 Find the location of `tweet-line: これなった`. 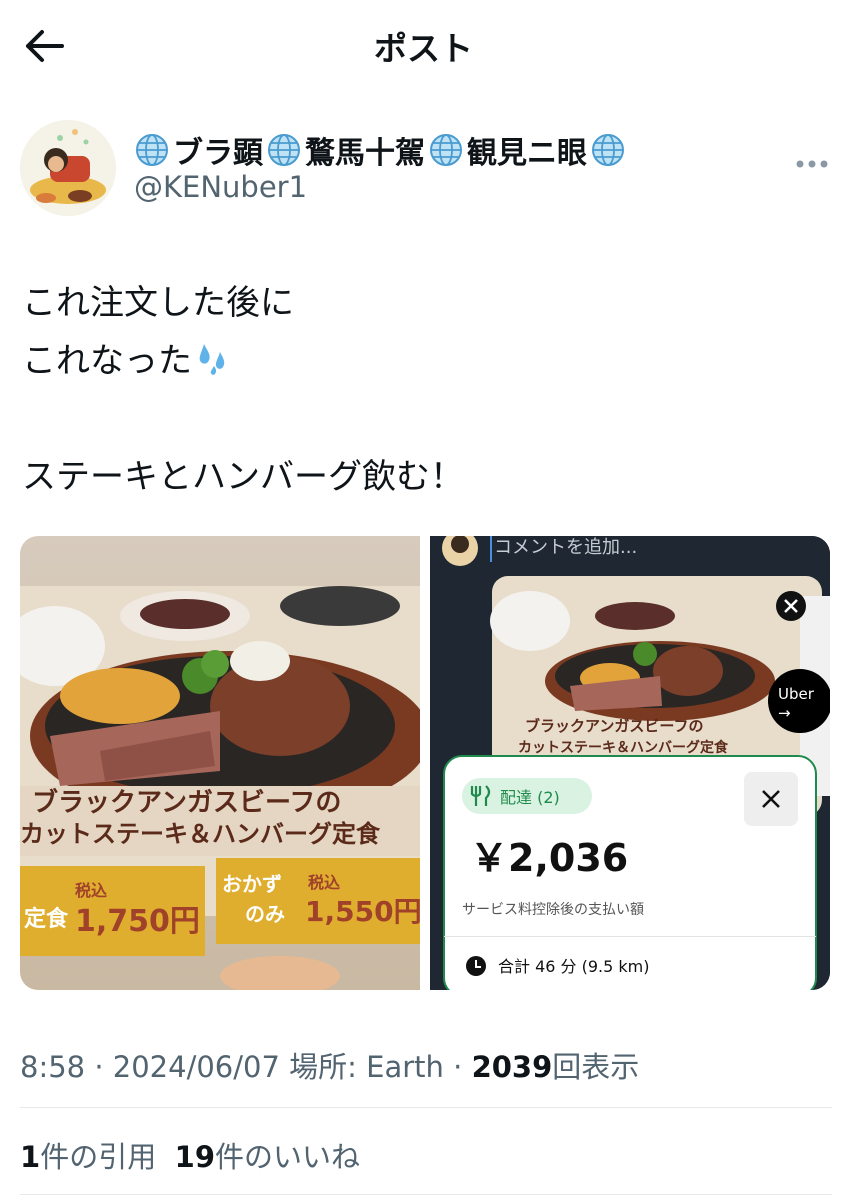

tweet-line: これなった is located at coordinates (243, 361).